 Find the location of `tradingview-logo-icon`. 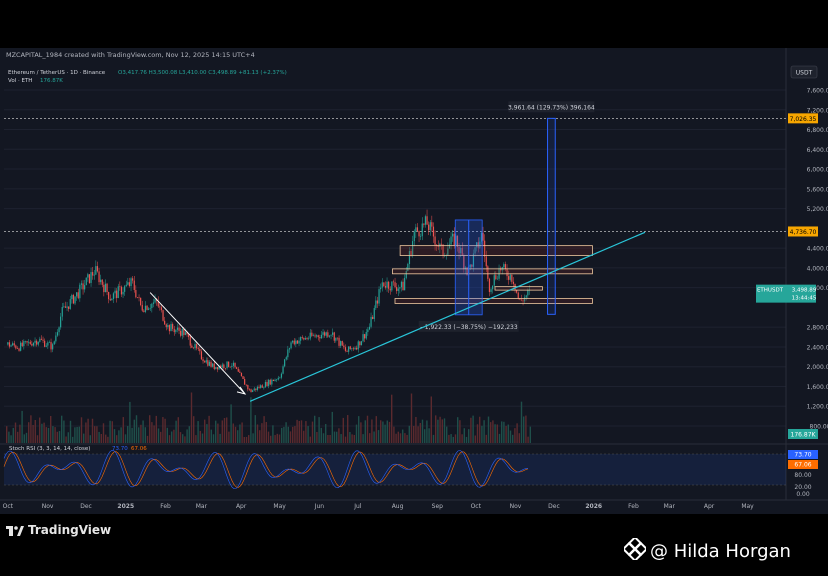

tradingview-logo-icon is located at coordinates (15, 530).